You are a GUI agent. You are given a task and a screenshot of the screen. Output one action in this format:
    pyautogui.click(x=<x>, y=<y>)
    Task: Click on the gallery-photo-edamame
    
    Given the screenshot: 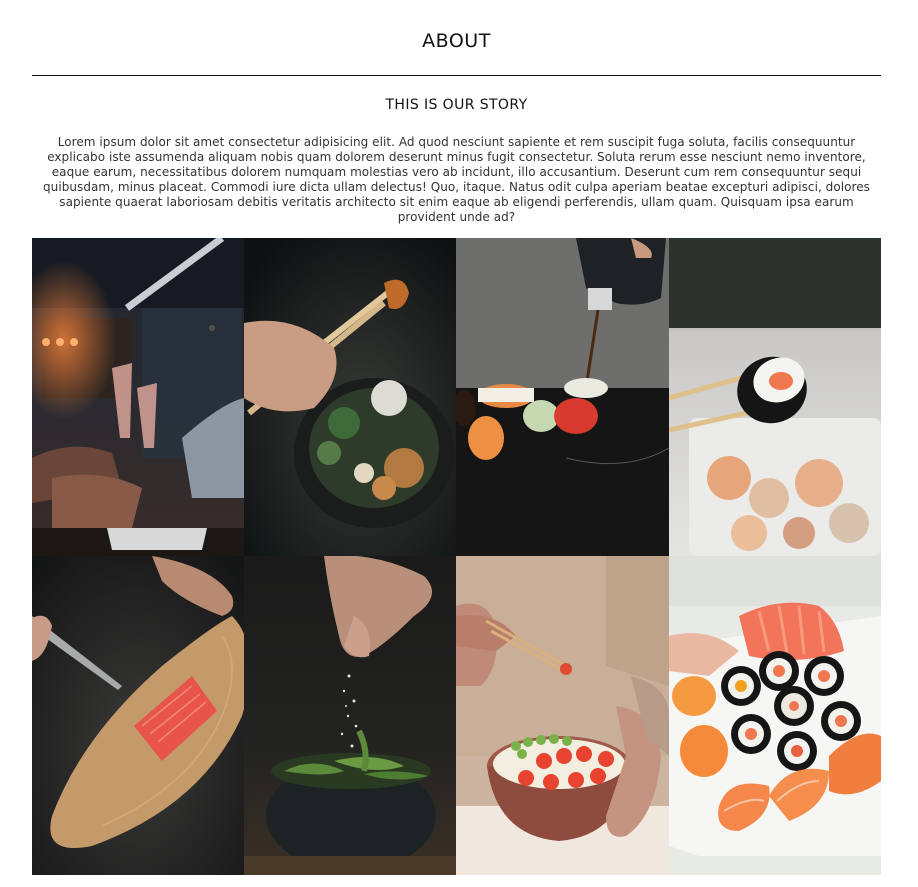 What is the action you would take?
    pyautogui.click(x=350, y=715)
    